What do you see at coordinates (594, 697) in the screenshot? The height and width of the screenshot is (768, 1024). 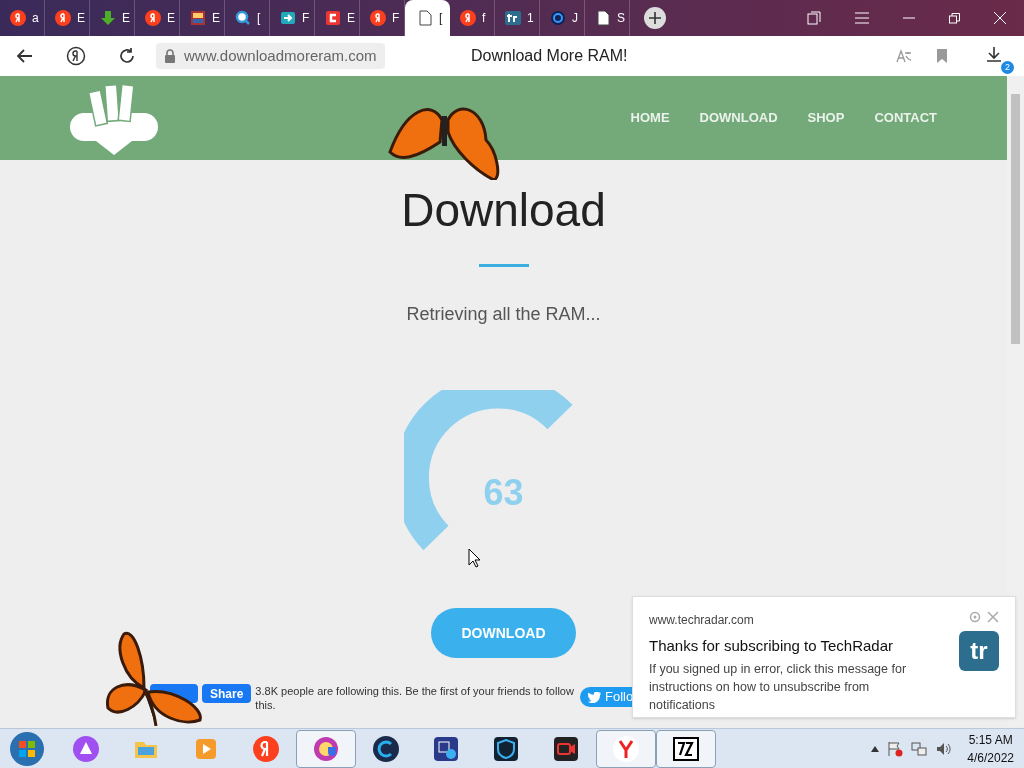 I see `bird-icon` at bounding box center [594, 697].